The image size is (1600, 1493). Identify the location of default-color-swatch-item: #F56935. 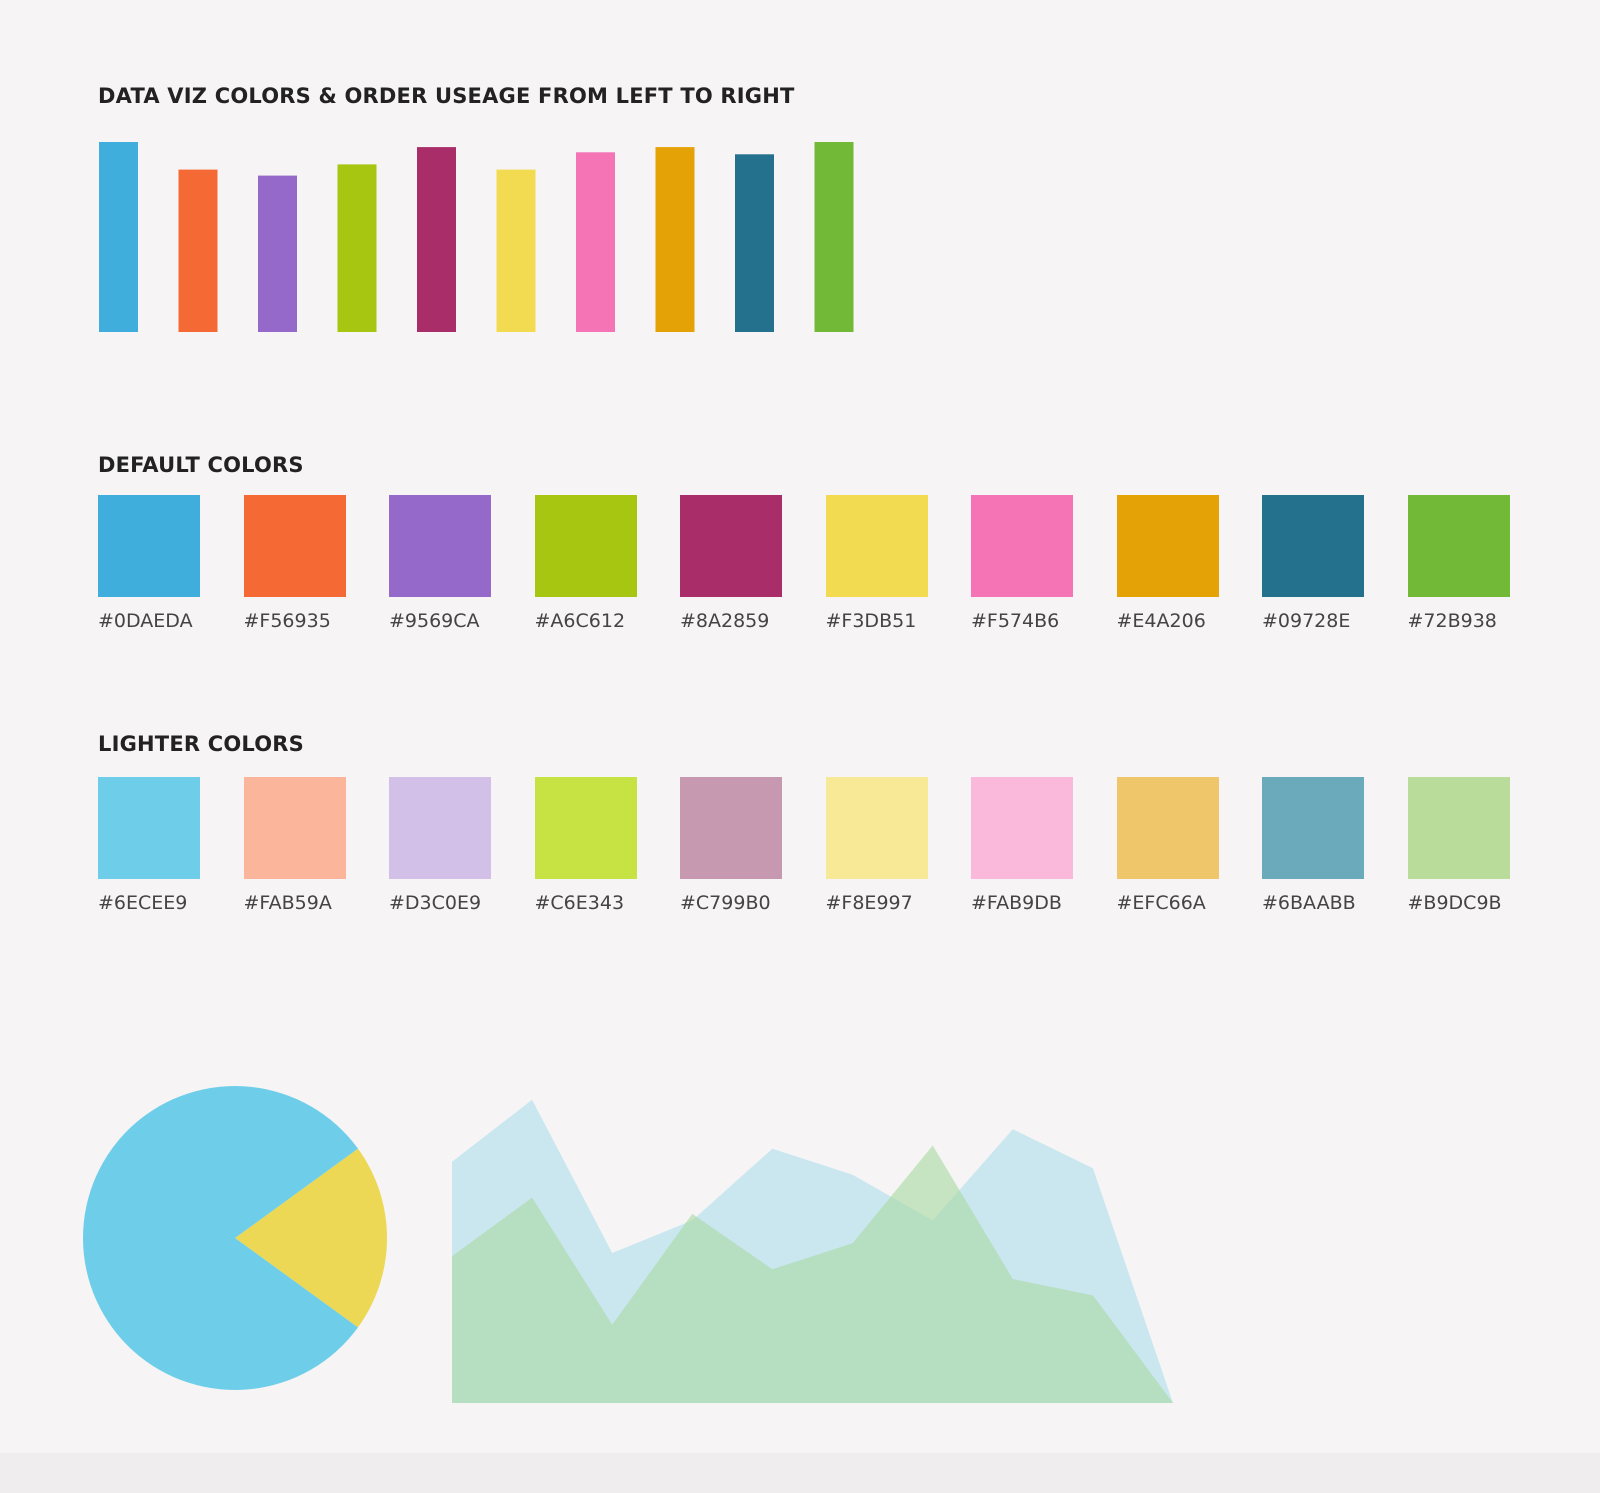
(294, 563).